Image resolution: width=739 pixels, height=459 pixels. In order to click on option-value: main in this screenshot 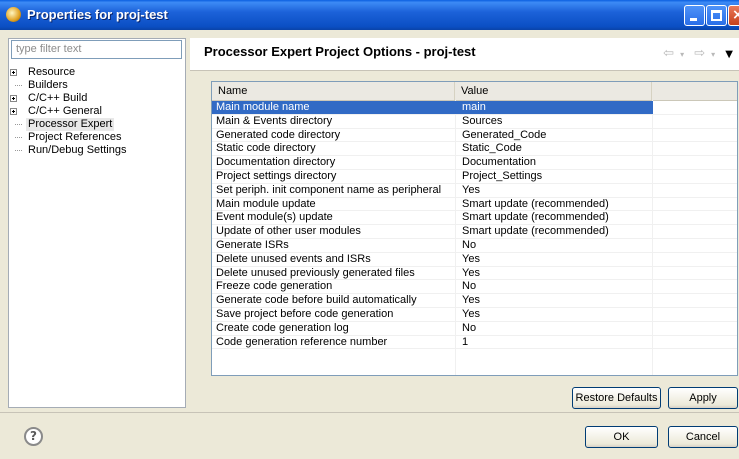, I will do `click(557, 108)`.